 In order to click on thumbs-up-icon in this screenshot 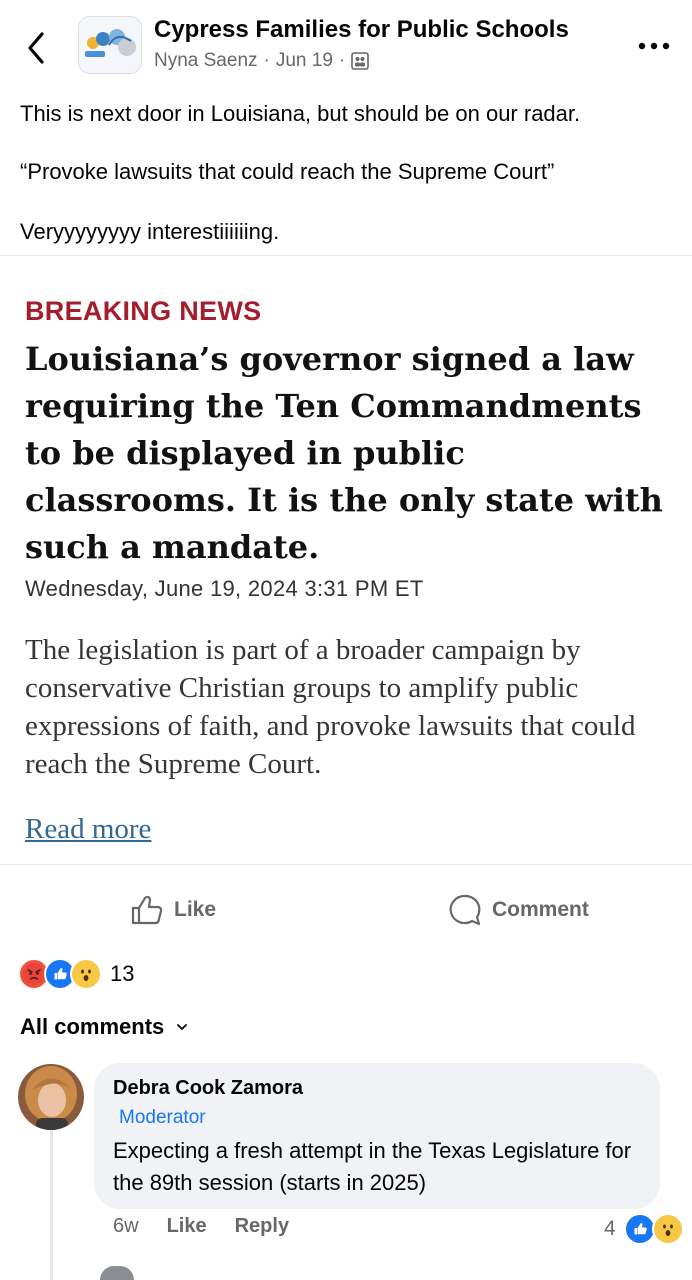, I will do `click(147, 910)`.